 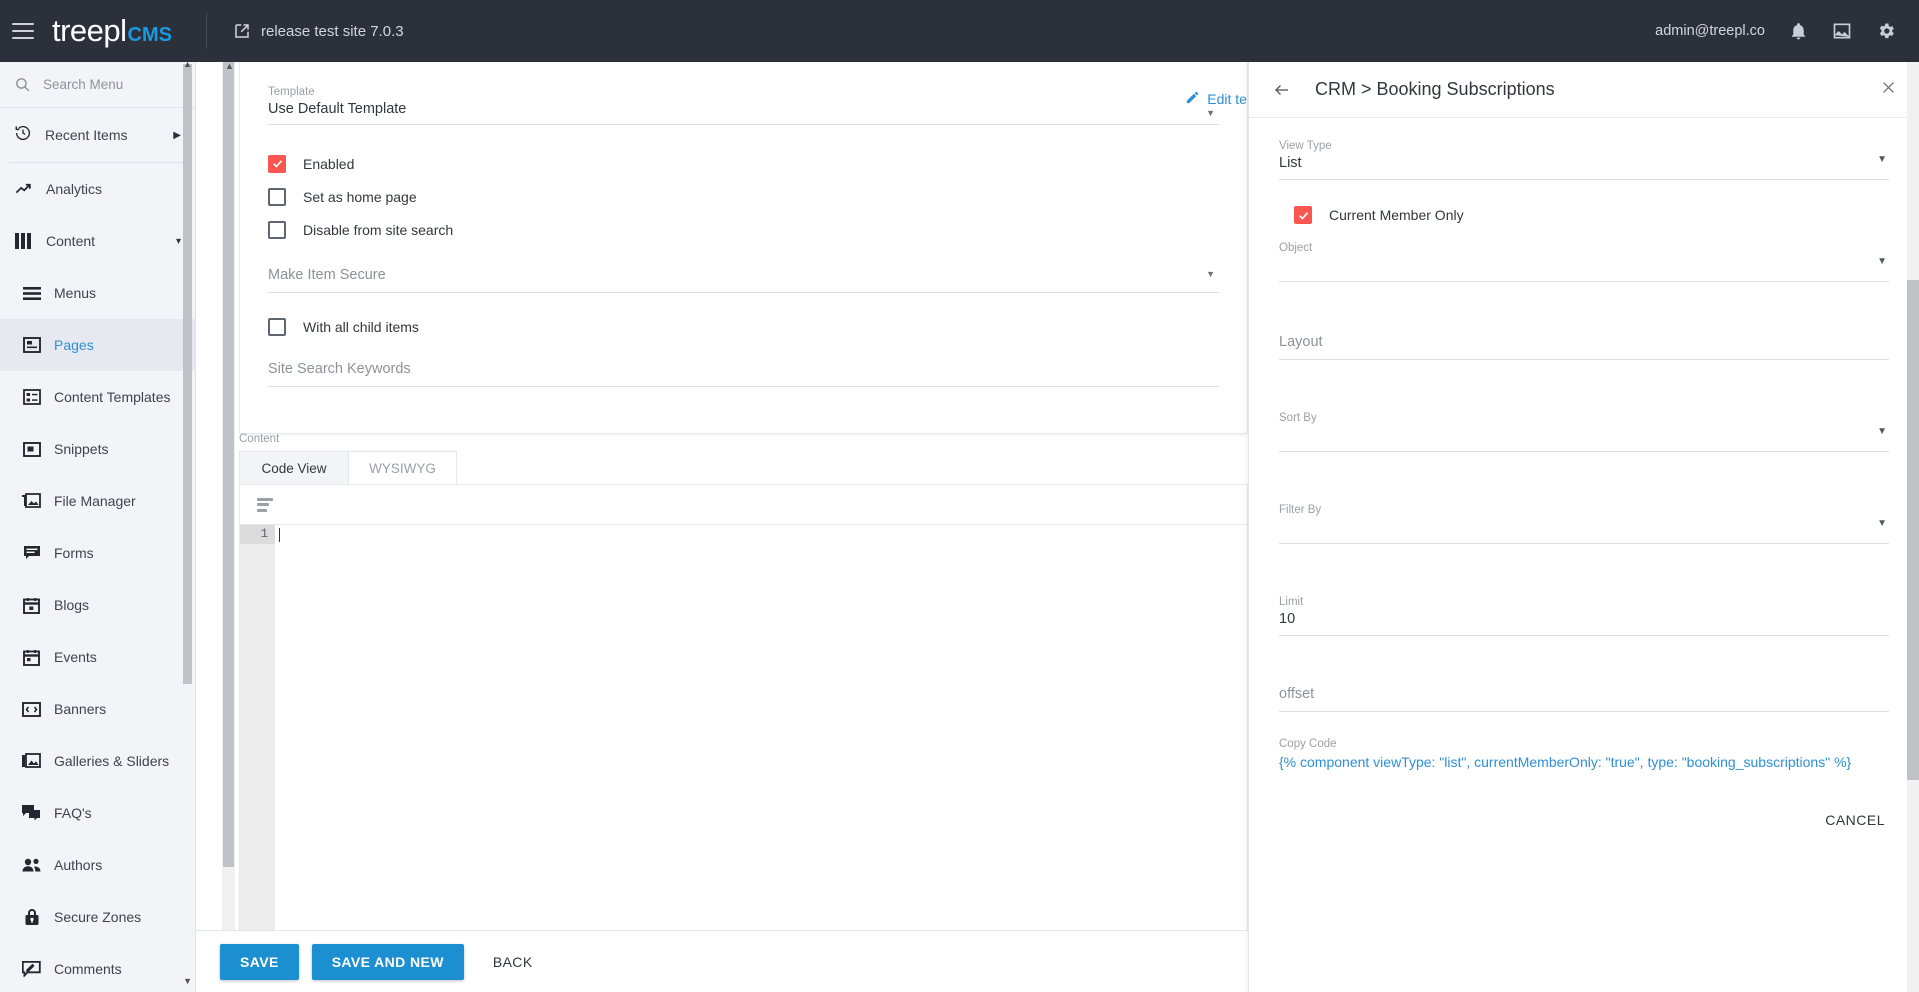 I want to click on sidebar-item-comments: Comments, so click(x=97, y=967).